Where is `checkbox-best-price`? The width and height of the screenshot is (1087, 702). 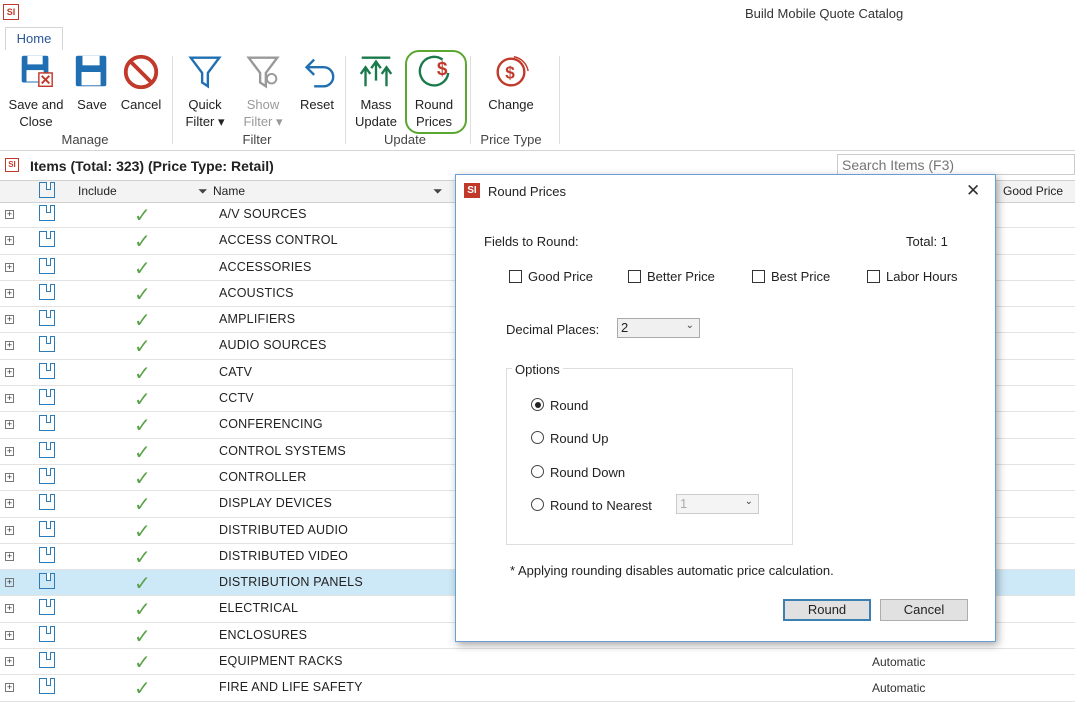
checkbox-best-price is located at coordinates (758, 276).